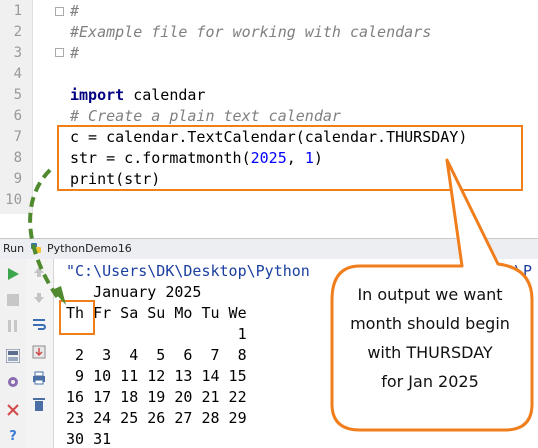  I want to click on output-line: 16 17 18 19 20 21 22, so click(156, 397).